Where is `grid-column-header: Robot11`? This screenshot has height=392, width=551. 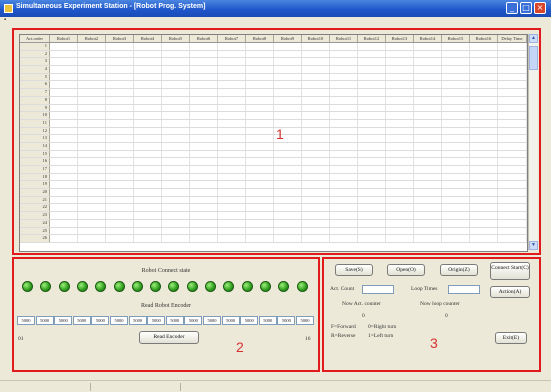
grid-column-header: Robot11 is located at coordinates (344, 38).